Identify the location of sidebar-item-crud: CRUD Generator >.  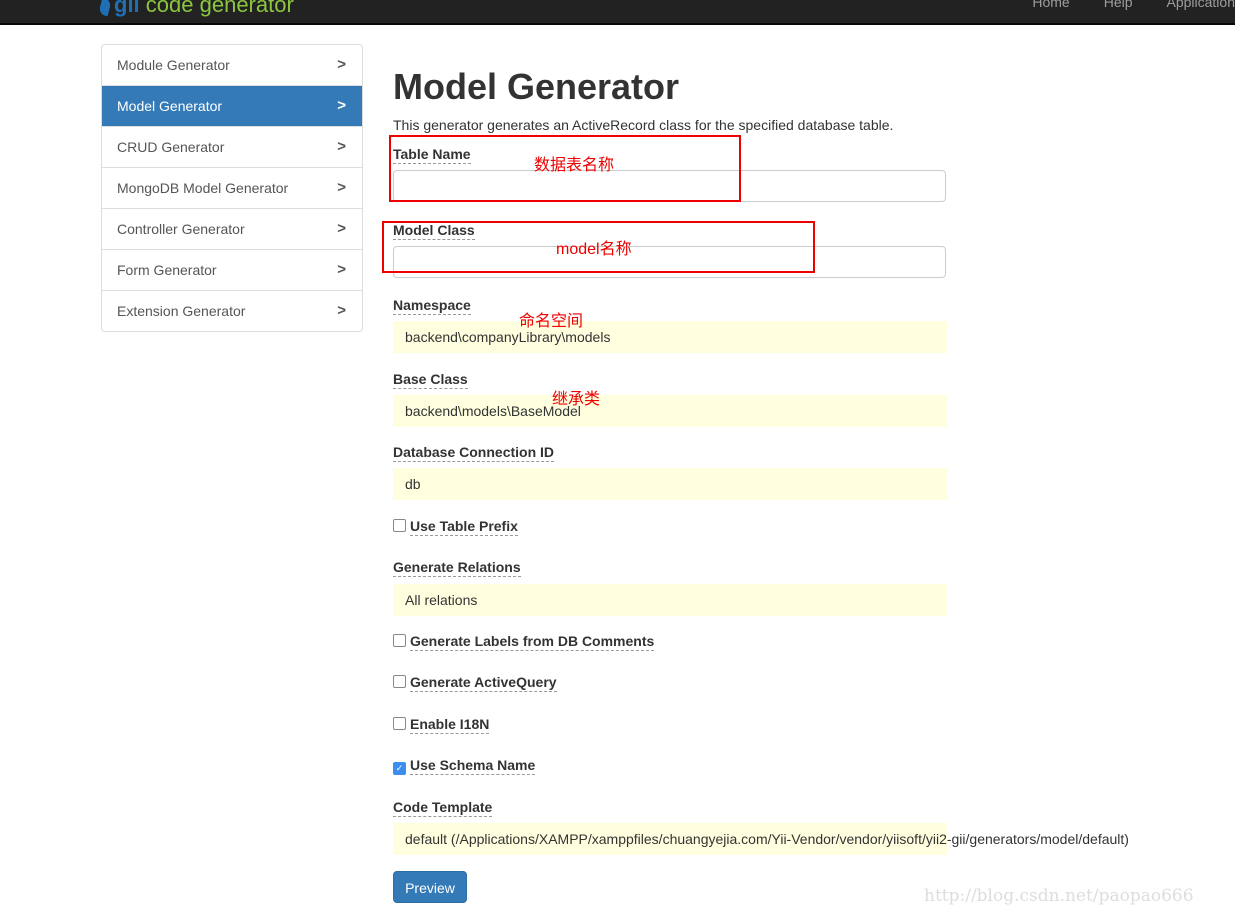
(232, 146).